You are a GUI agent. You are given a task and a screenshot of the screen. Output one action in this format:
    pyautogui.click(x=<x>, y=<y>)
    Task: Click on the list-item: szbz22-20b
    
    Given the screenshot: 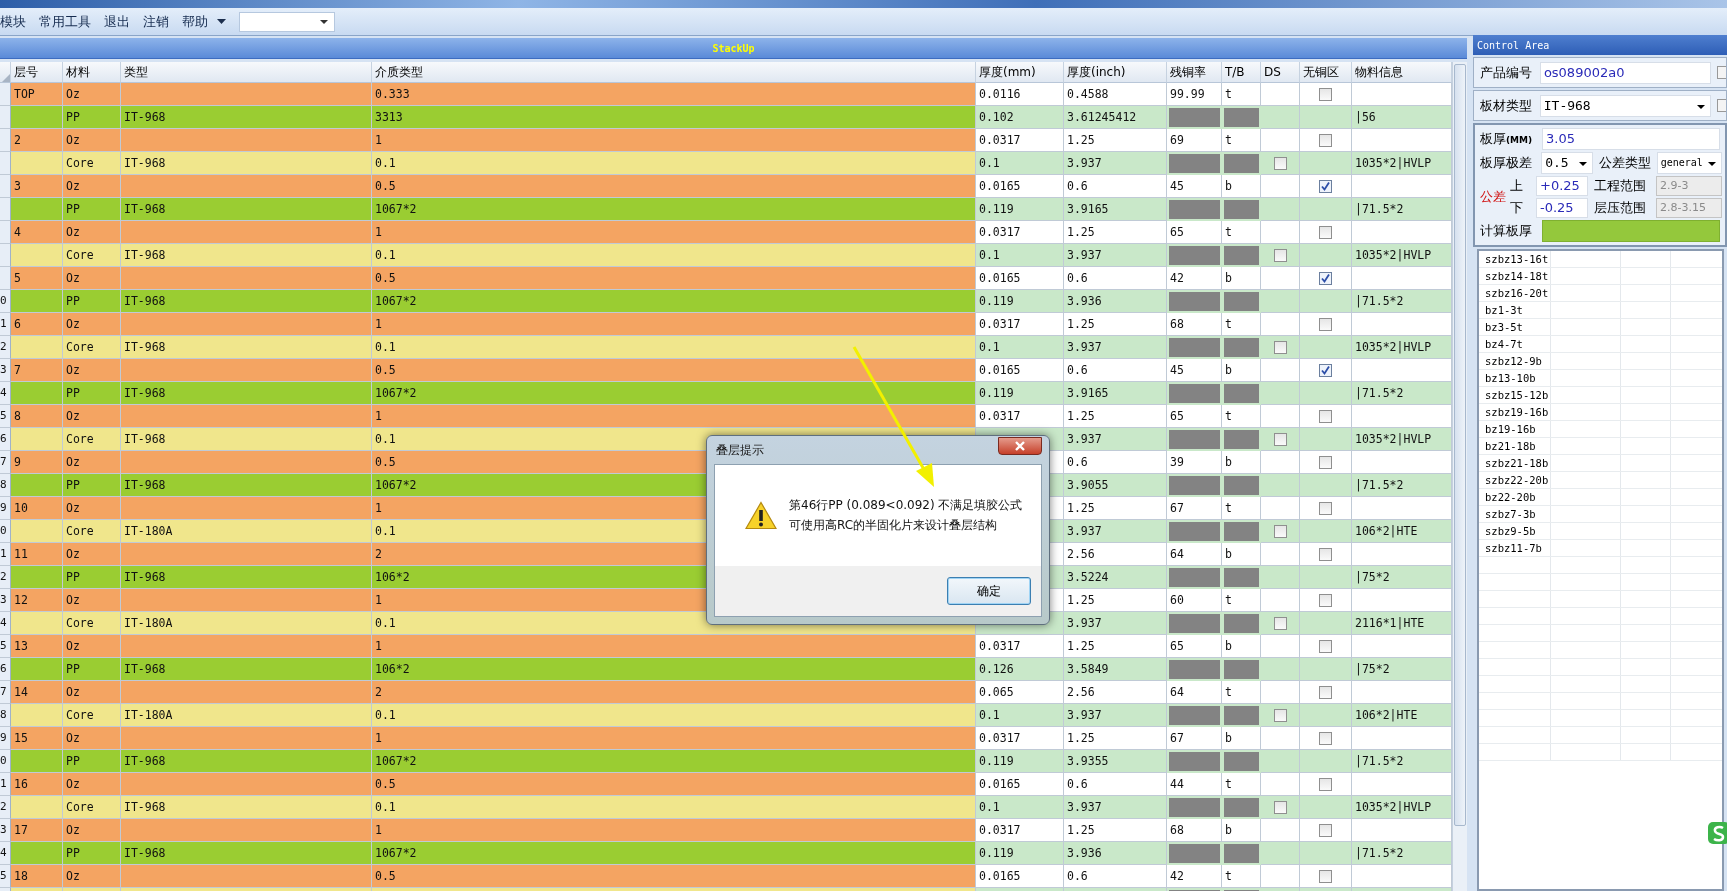 What is the action you would take?
    pyautogui.click(x=1515, y=480)
    